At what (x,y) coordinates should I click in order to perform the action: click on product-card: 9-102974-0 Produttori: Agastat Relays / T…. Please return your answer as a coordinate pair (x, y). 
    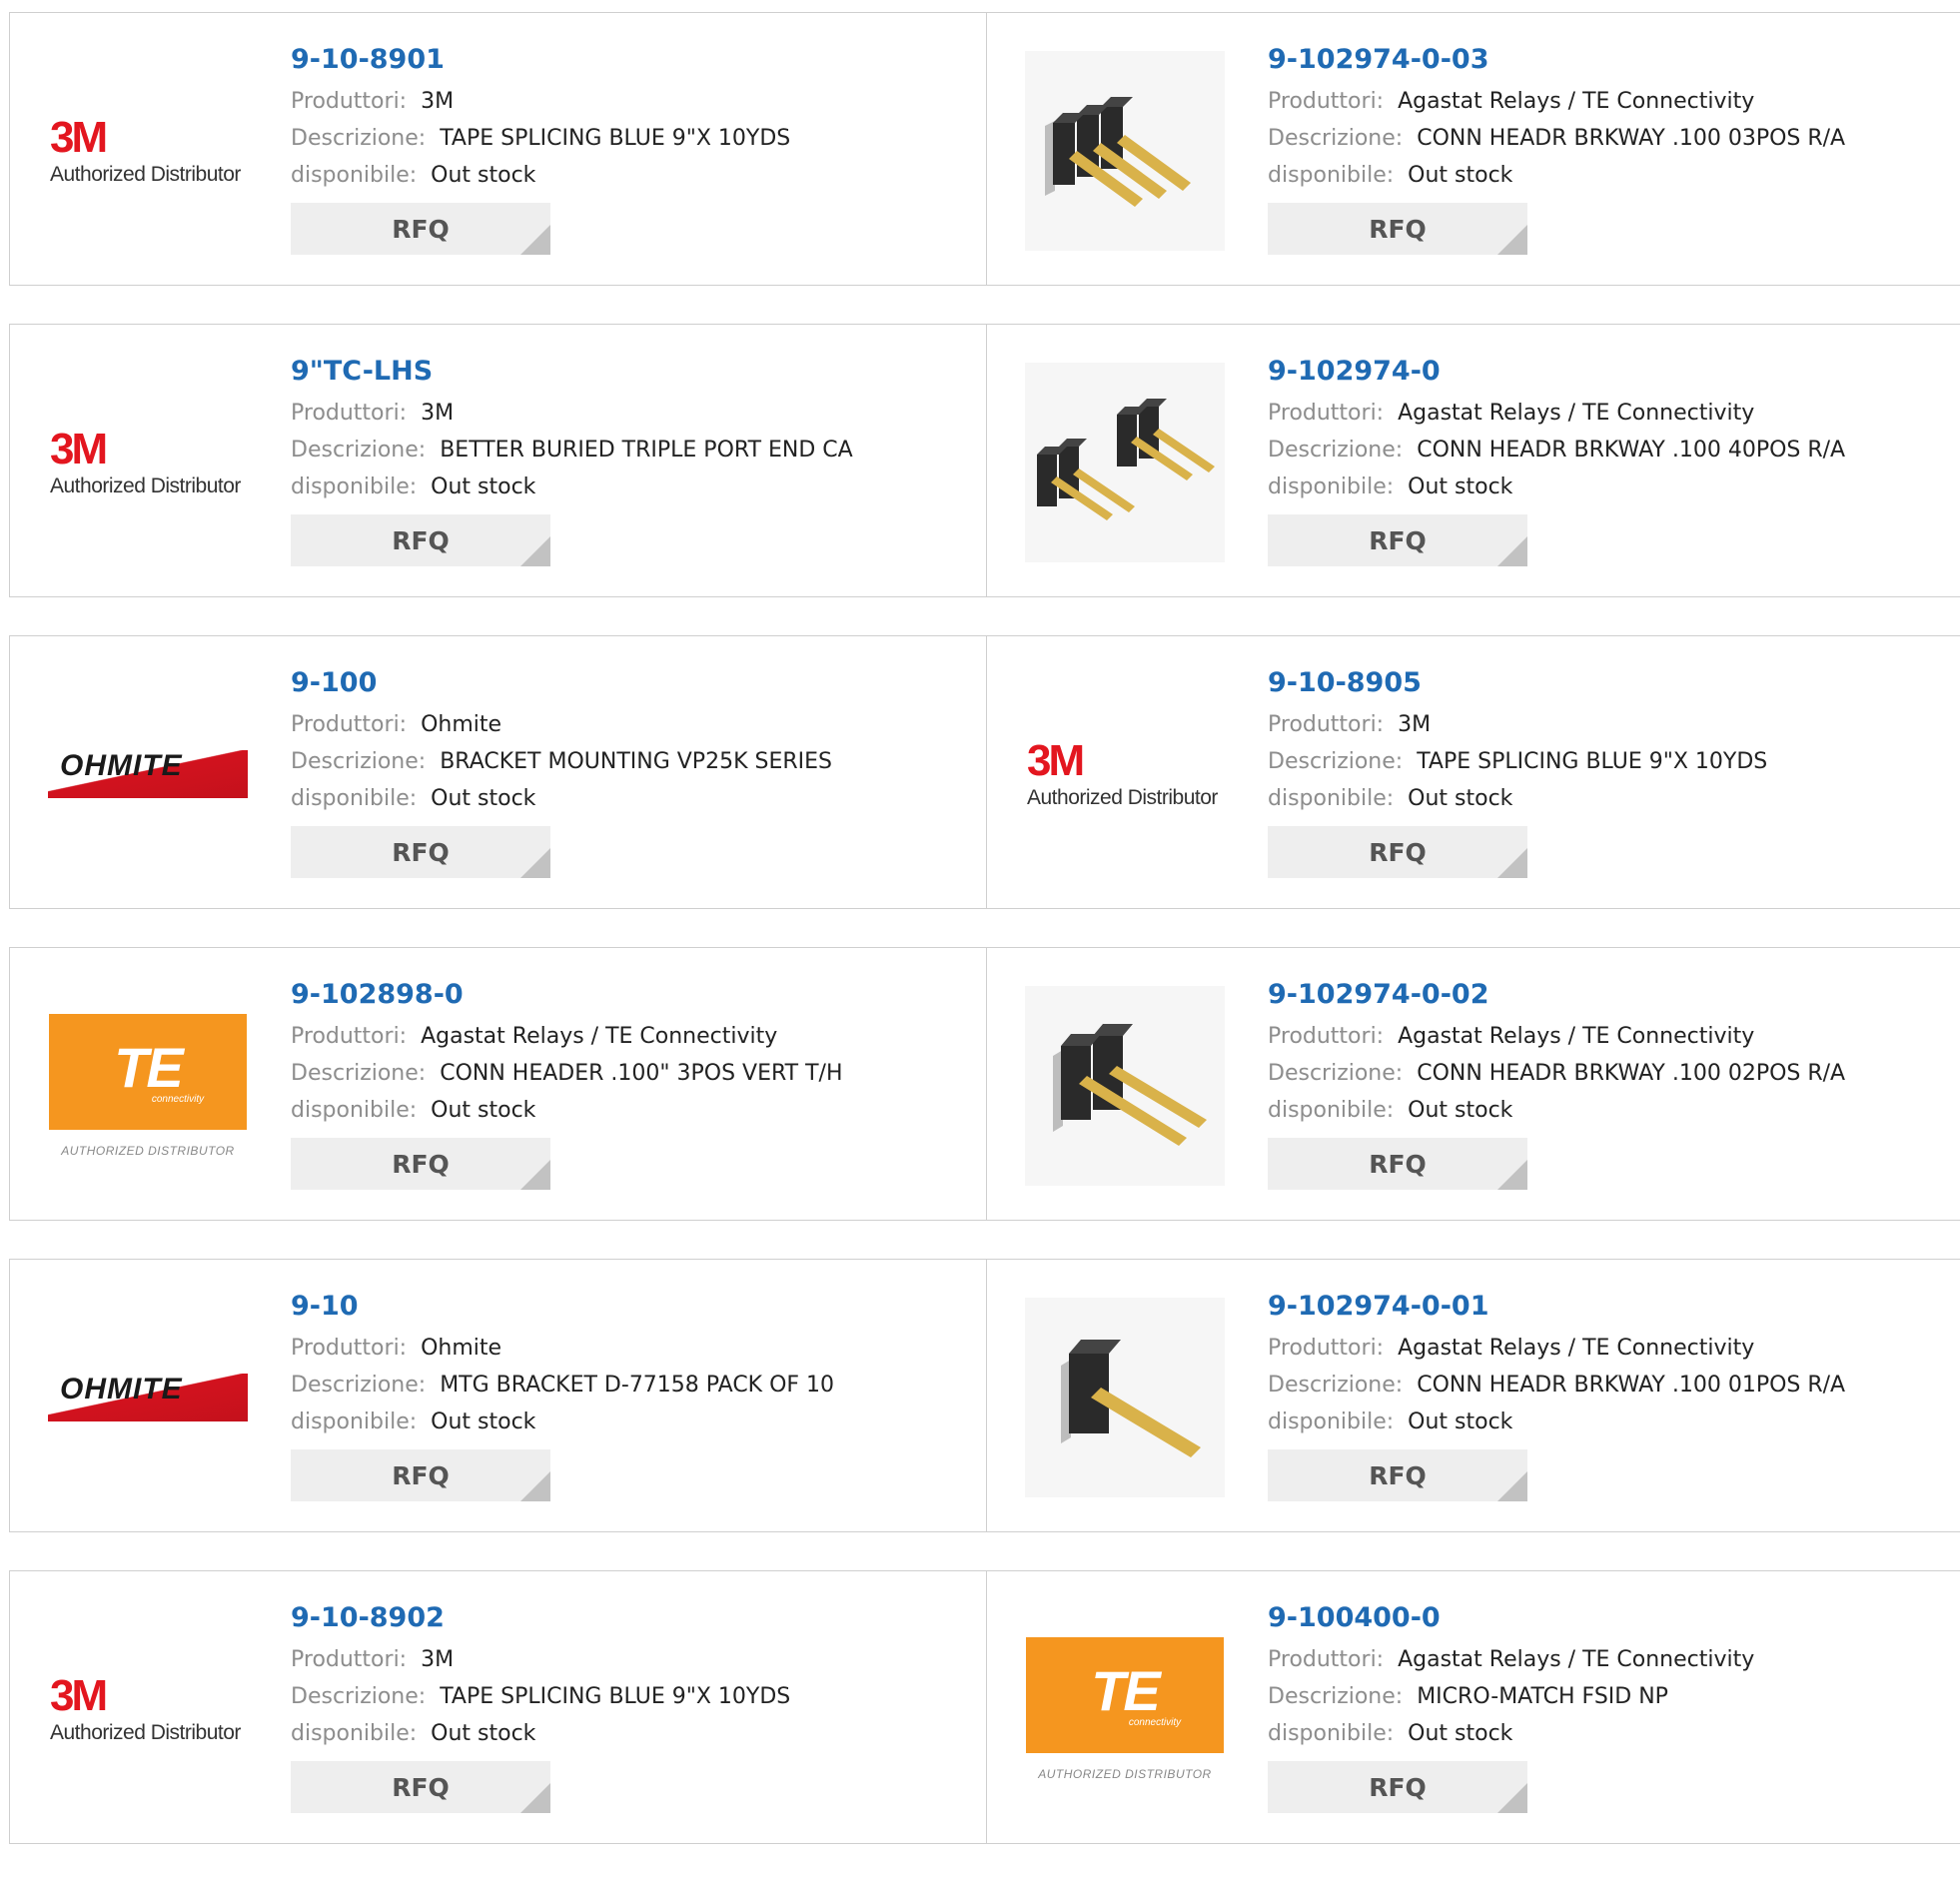
    Looking at the image, I should click on (1473, 460).